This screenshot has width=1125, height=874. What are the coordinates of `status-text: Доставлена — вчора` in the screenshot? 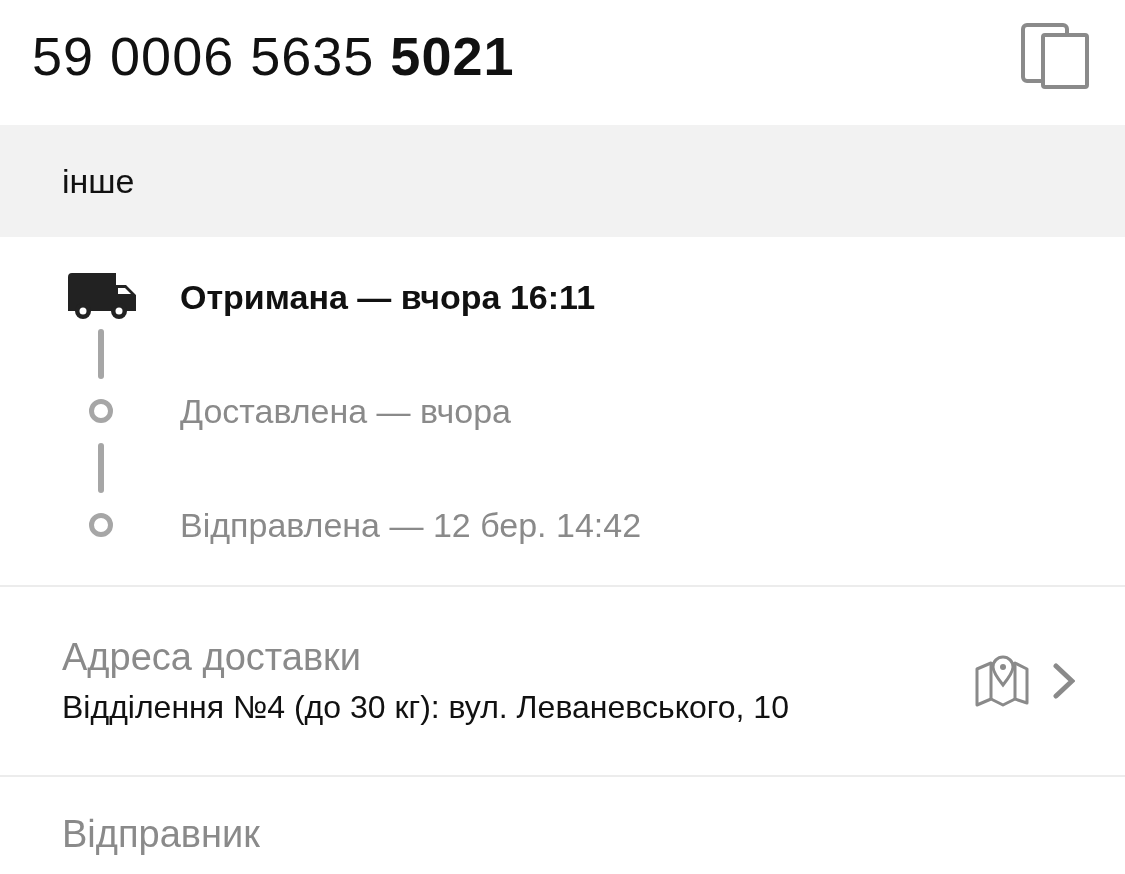 It's located at (345, 411).